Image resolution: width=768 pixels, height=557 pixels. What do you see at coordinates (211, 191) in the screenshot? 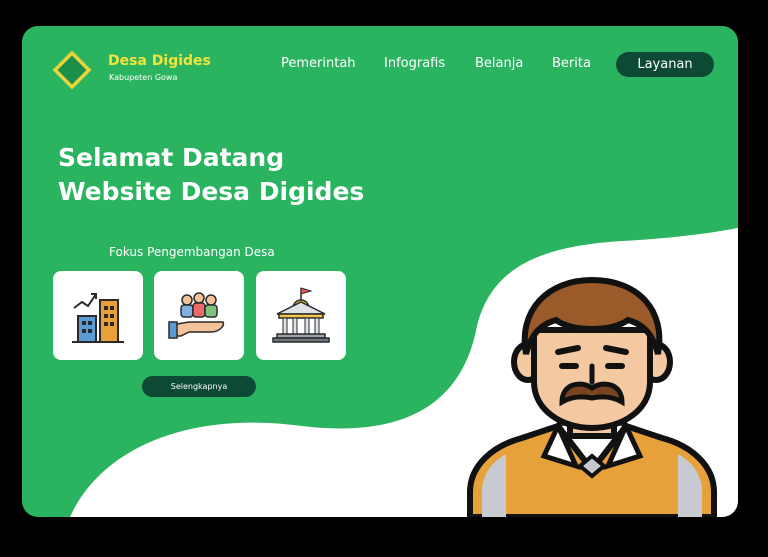
I see `hero-title-line-2: Website Desa Digides` at bounding box center [211, 191].